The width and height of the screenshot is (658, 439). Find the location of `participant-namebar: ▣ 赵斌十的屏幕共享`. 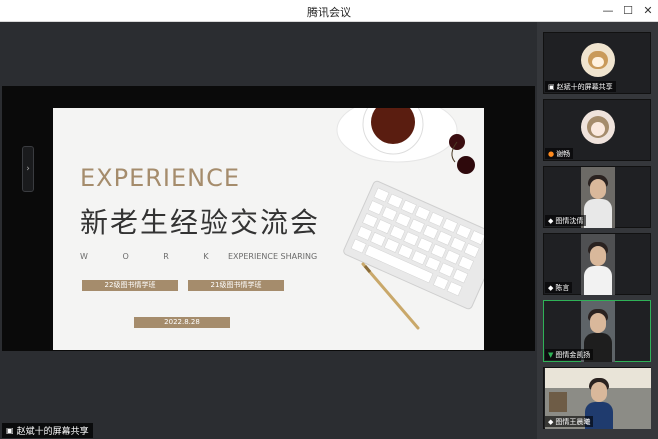

participant-namebar: ▣ 赵斌十的屏幕共享 is located at coordinates (580, 86).